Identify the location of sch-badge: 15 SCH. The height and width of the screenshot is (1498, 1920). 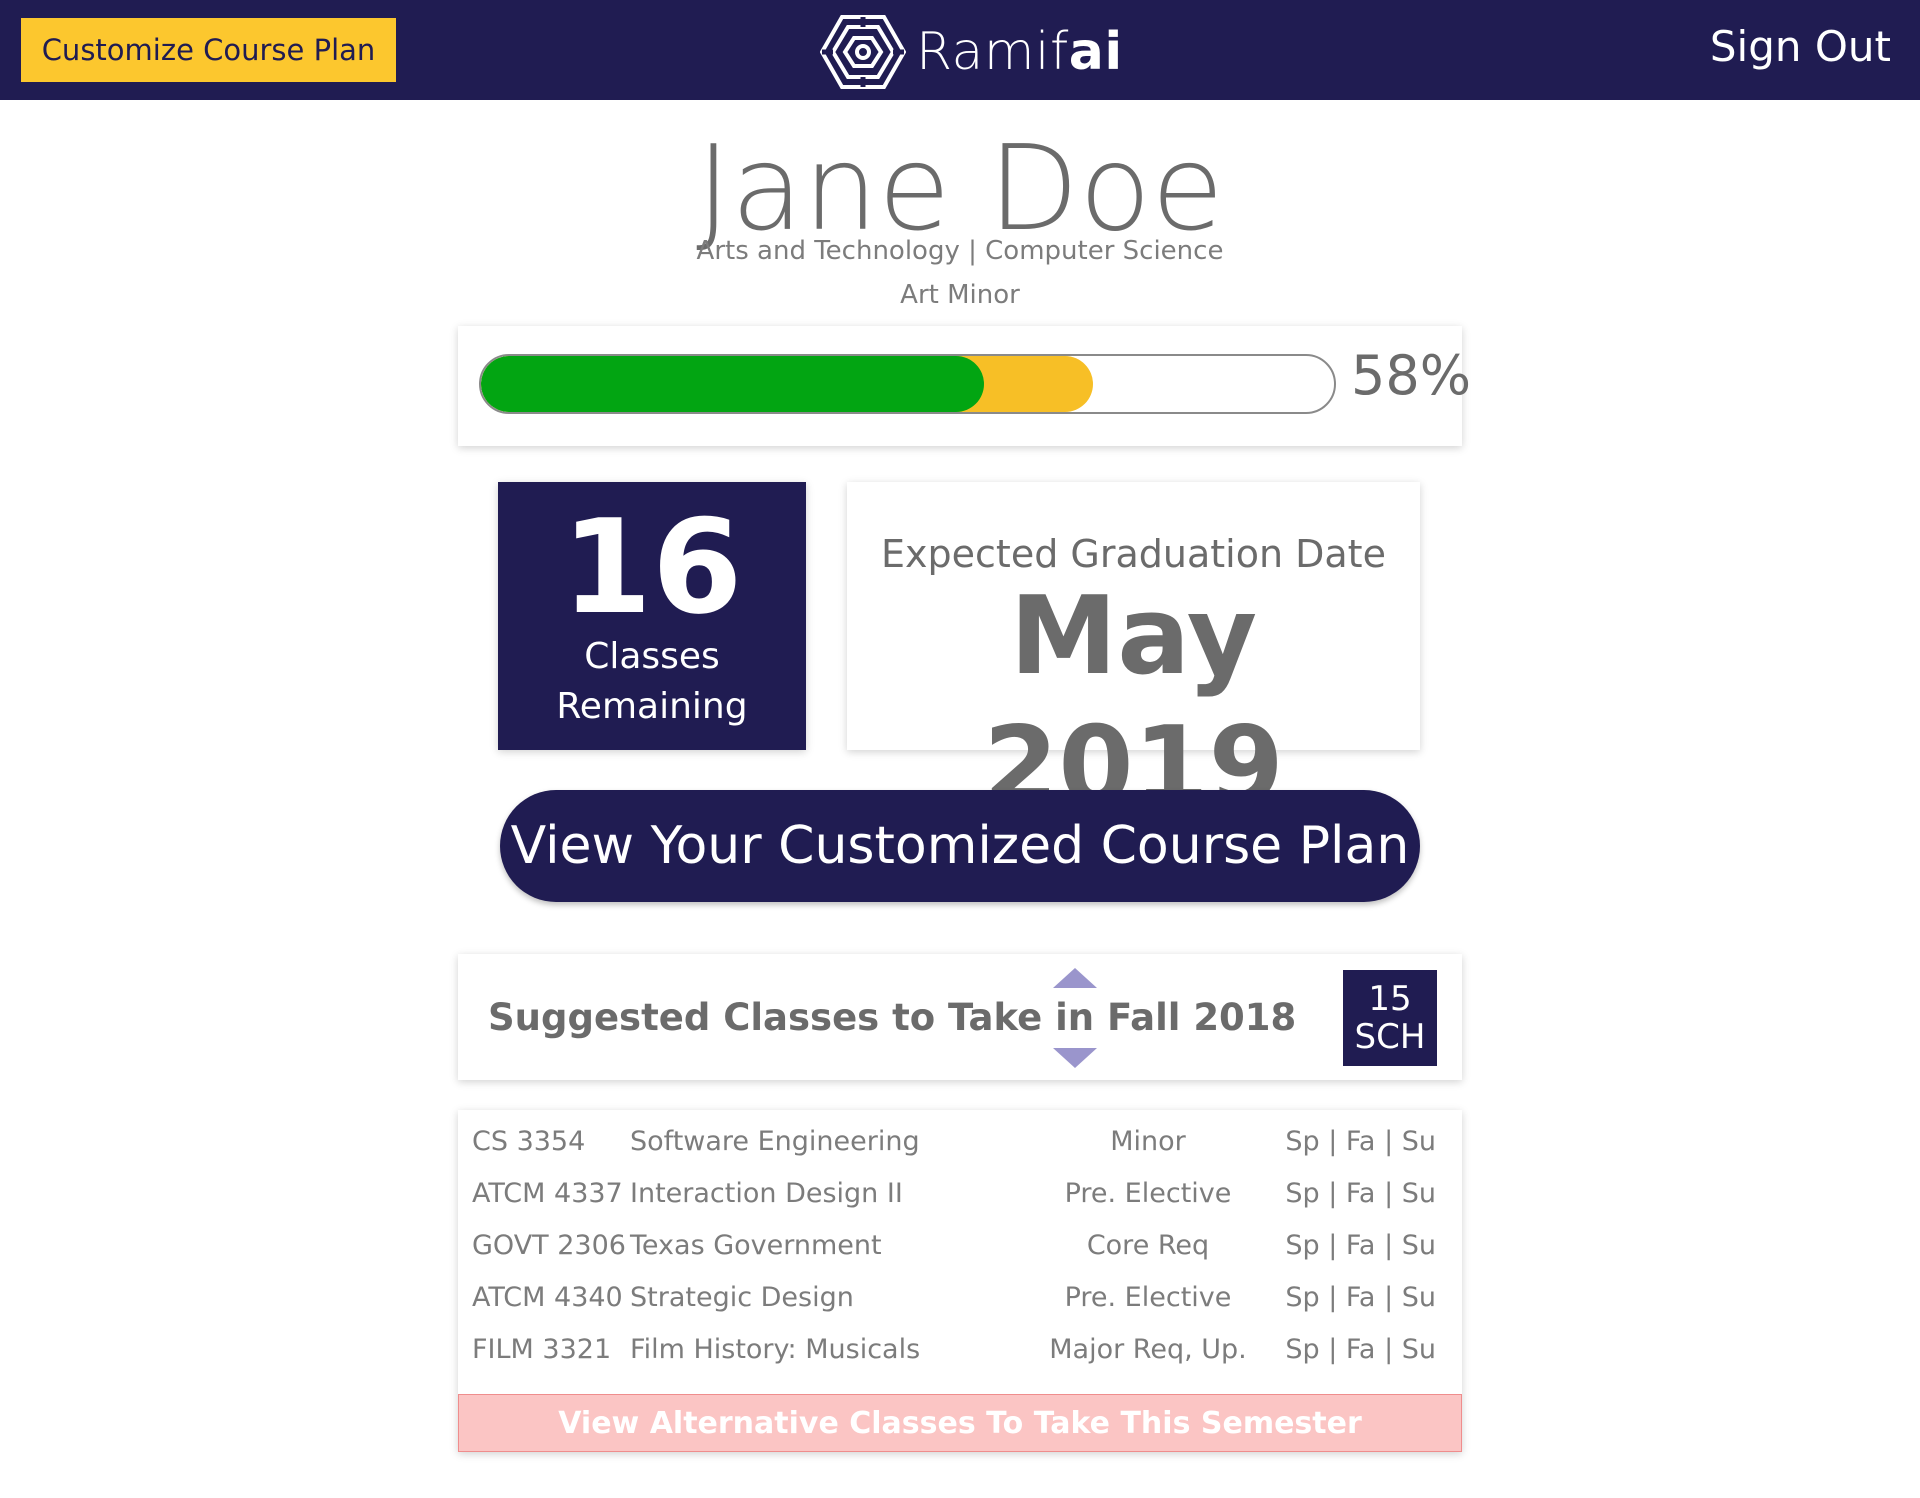
(1390, 1018).